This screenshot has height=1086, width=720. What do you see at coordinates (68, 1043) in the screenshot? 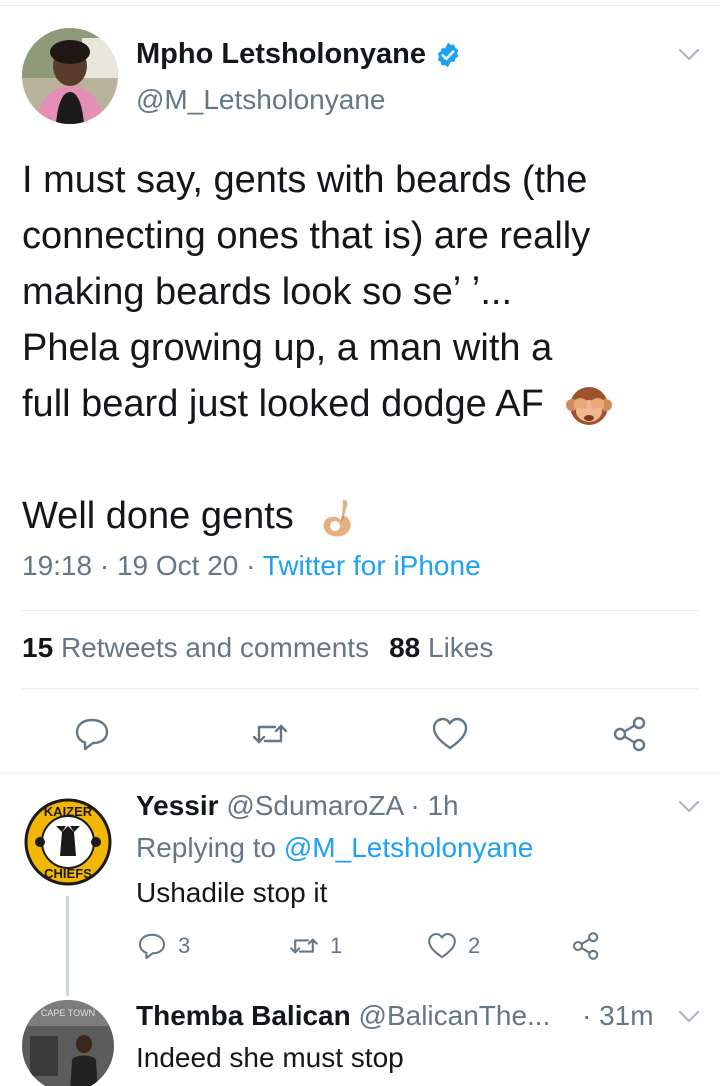
I see `reply-avatar: CAPE TOWN` at bounding box center [68, 1043].